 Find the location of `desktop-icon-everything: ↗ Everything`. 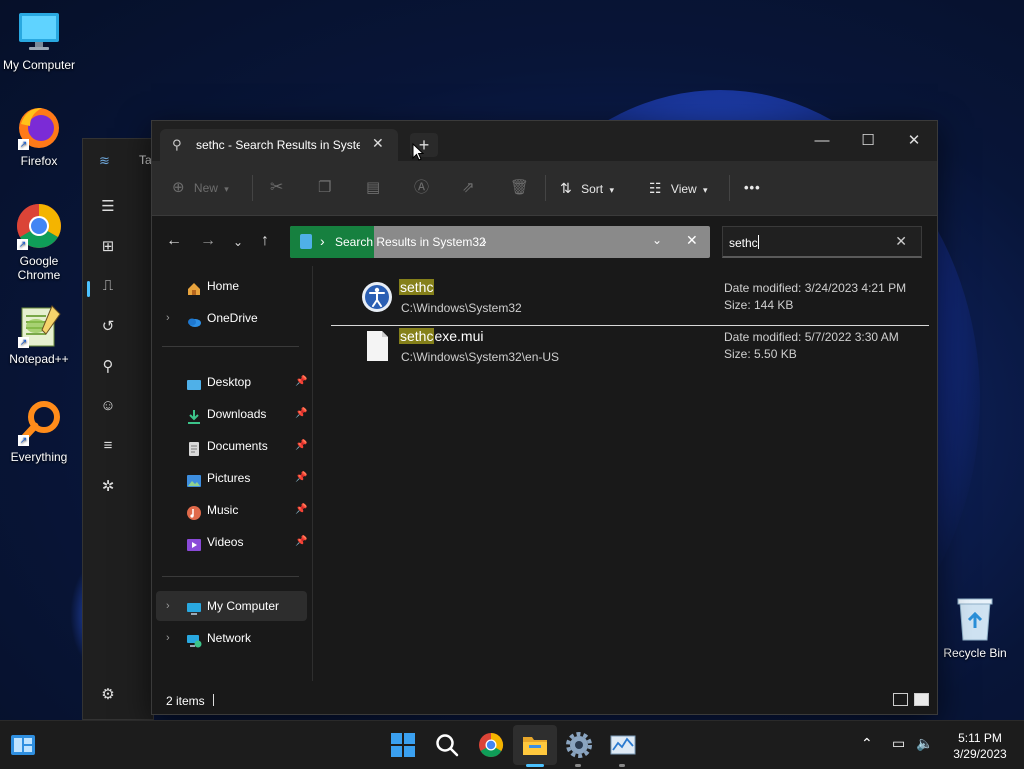

desktop-icon-everything: ↗ Everything is located at coordinates (39, 432).